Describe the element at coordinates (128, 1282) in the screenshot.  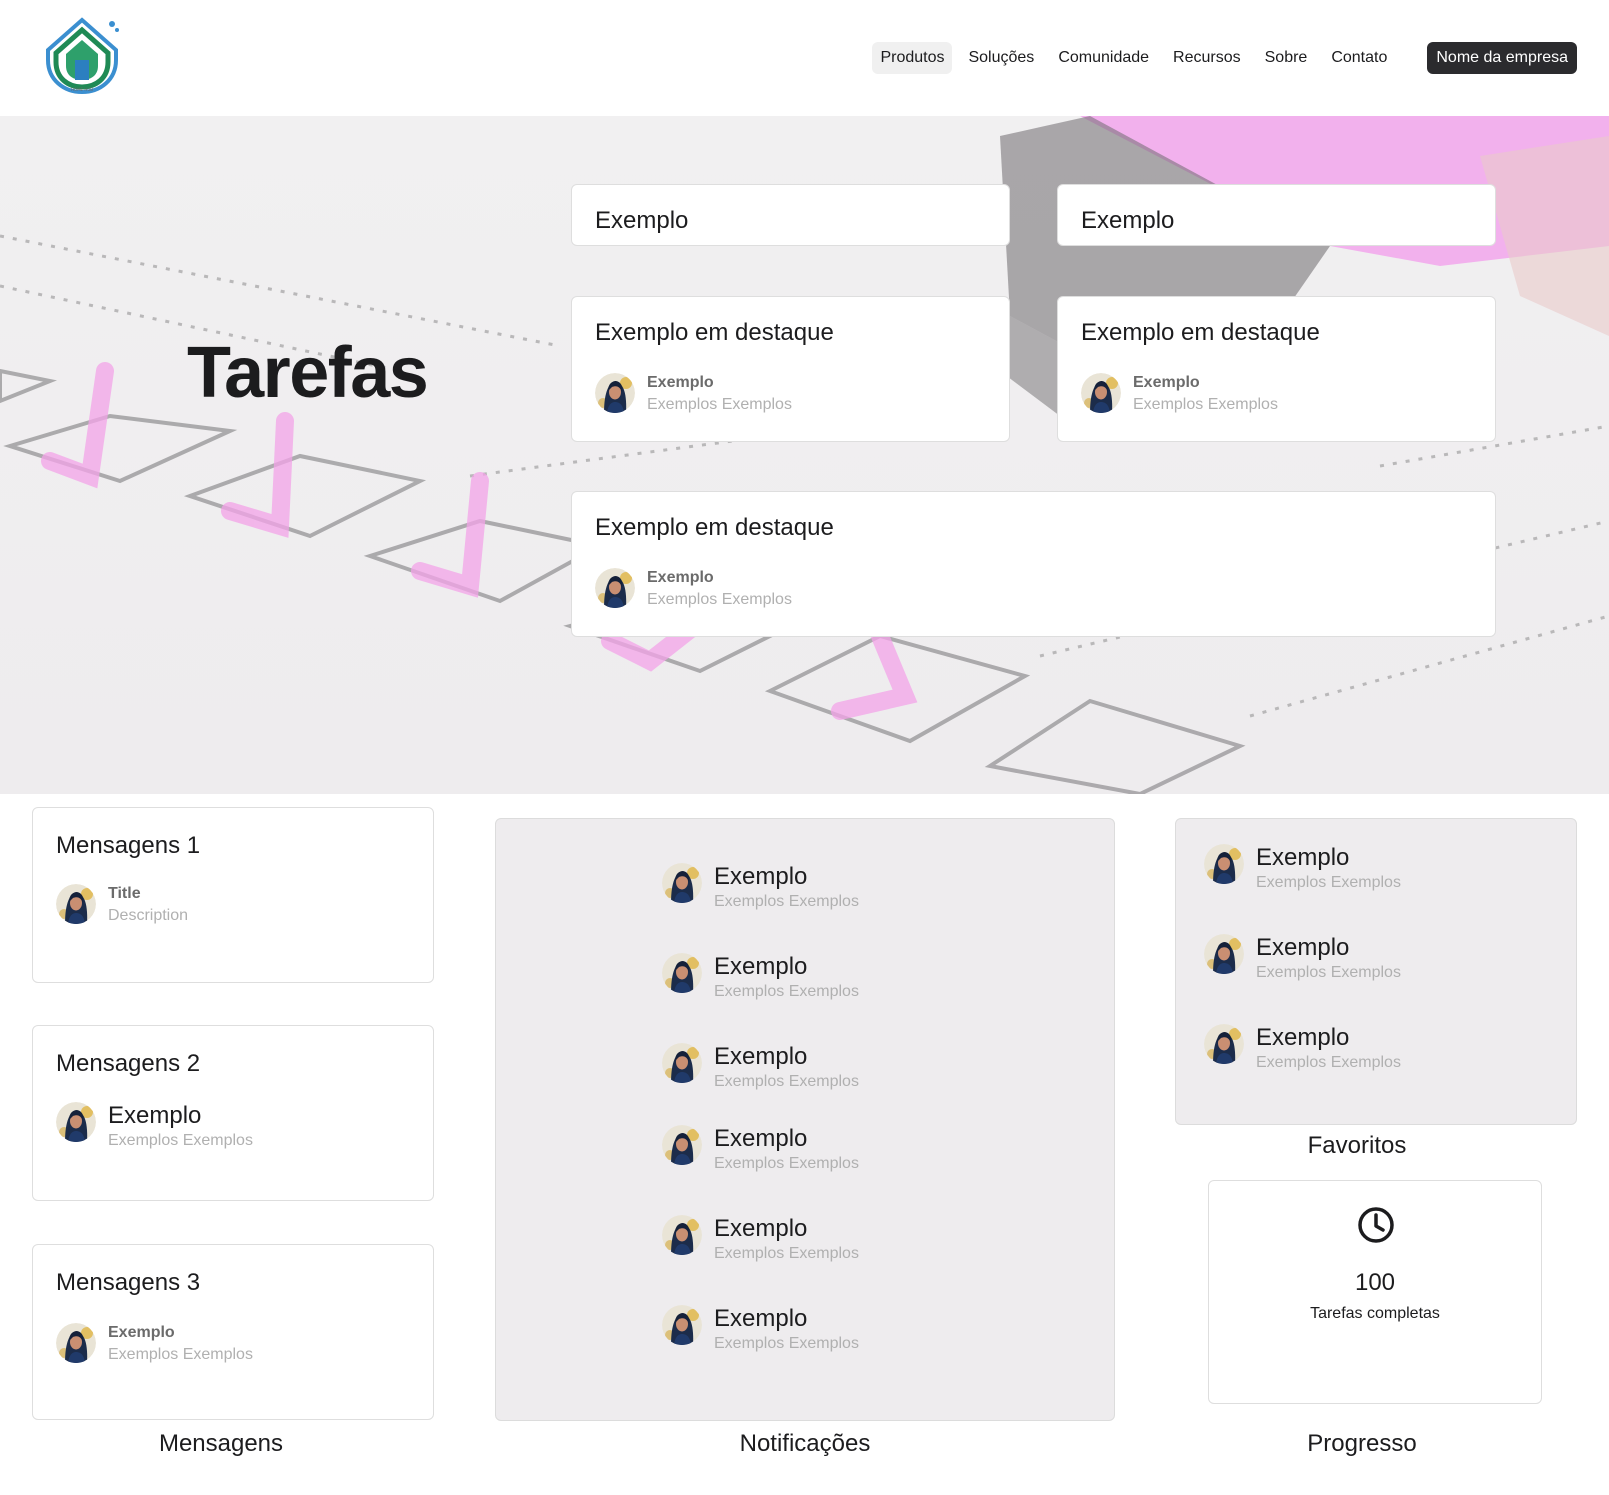
I see `card-title: Mensagens 3` at that location.